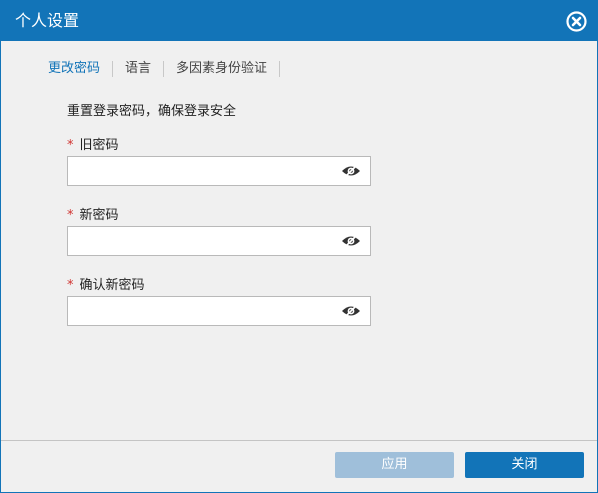 The width and height of the screenshot is (598, 493). I want to click on old-password-field, so click(219, 171).